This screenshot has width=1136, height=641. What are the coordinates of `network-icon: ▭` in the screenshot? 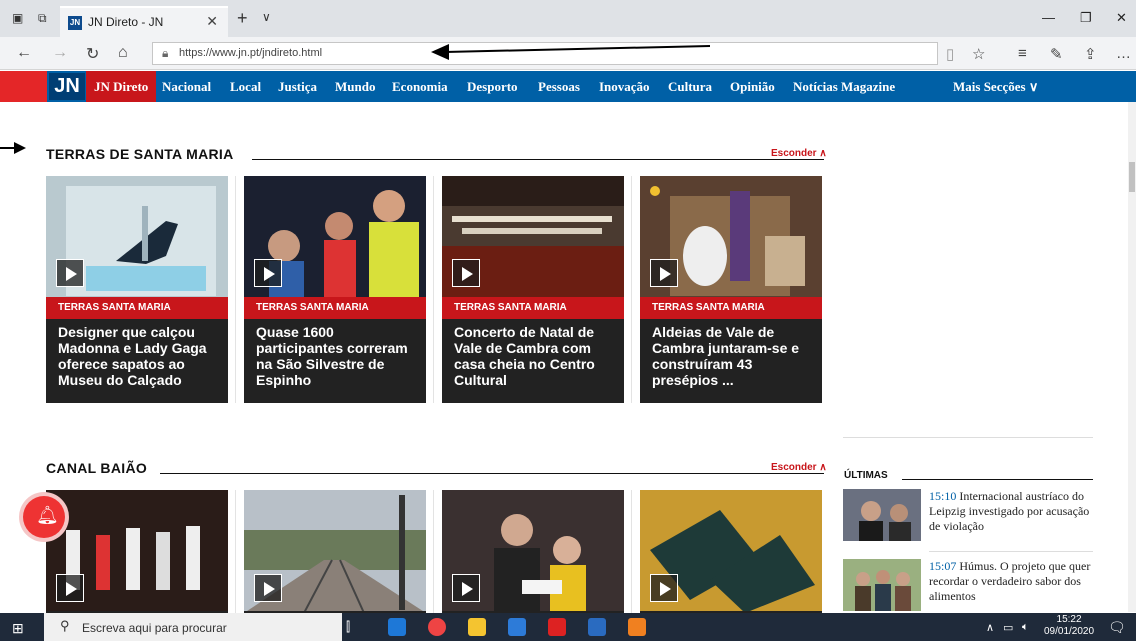 It's located at (1008, 627).